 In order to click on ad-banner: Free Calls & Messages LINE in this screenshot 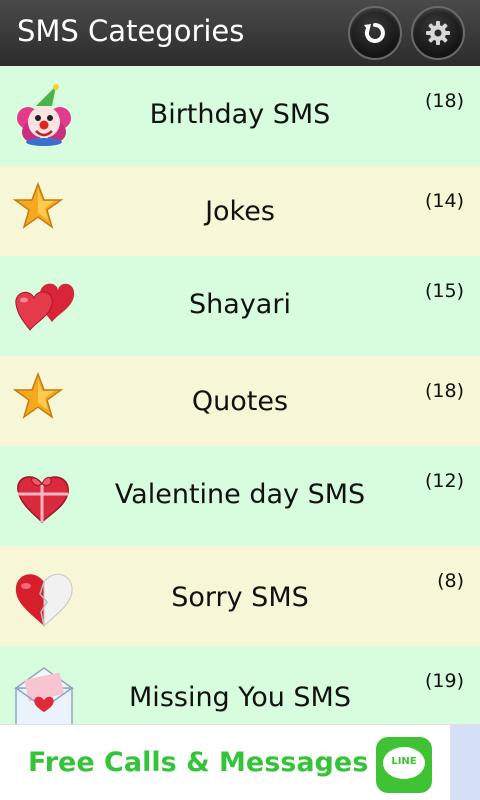, I will do `click(240, 762)`.